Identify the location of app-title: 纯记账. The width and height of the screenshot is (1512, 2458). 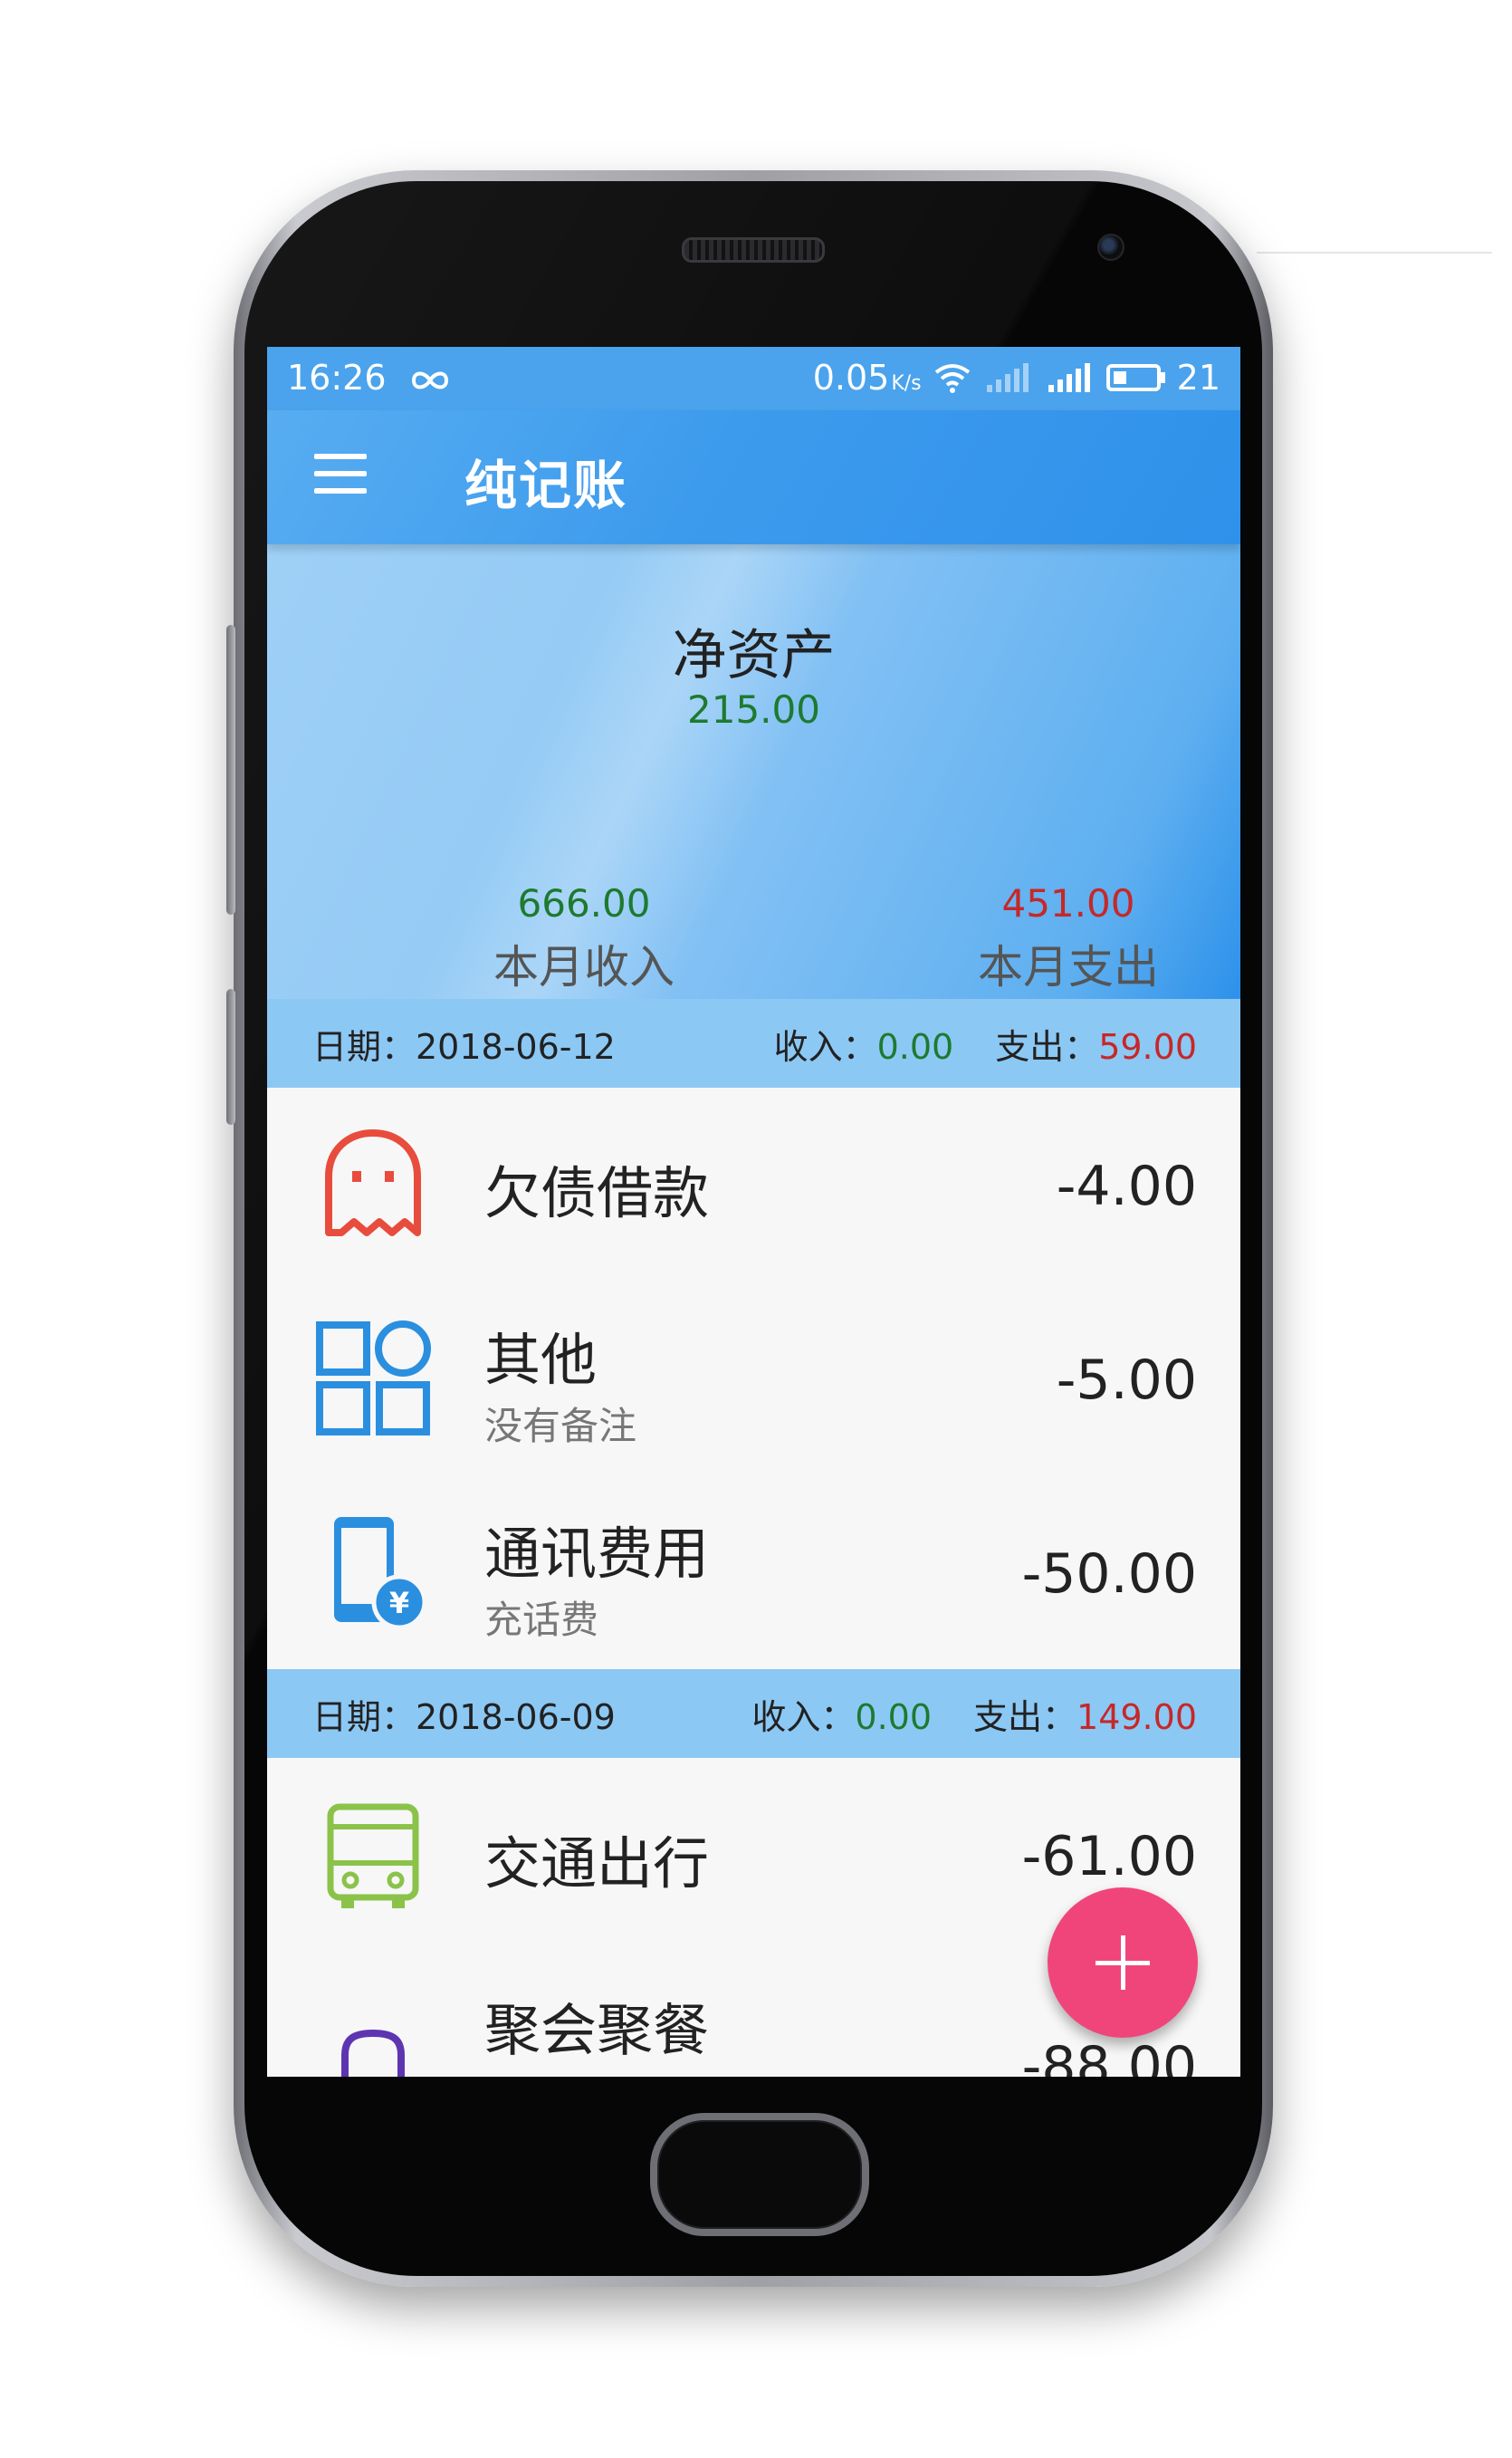
(546, 486).